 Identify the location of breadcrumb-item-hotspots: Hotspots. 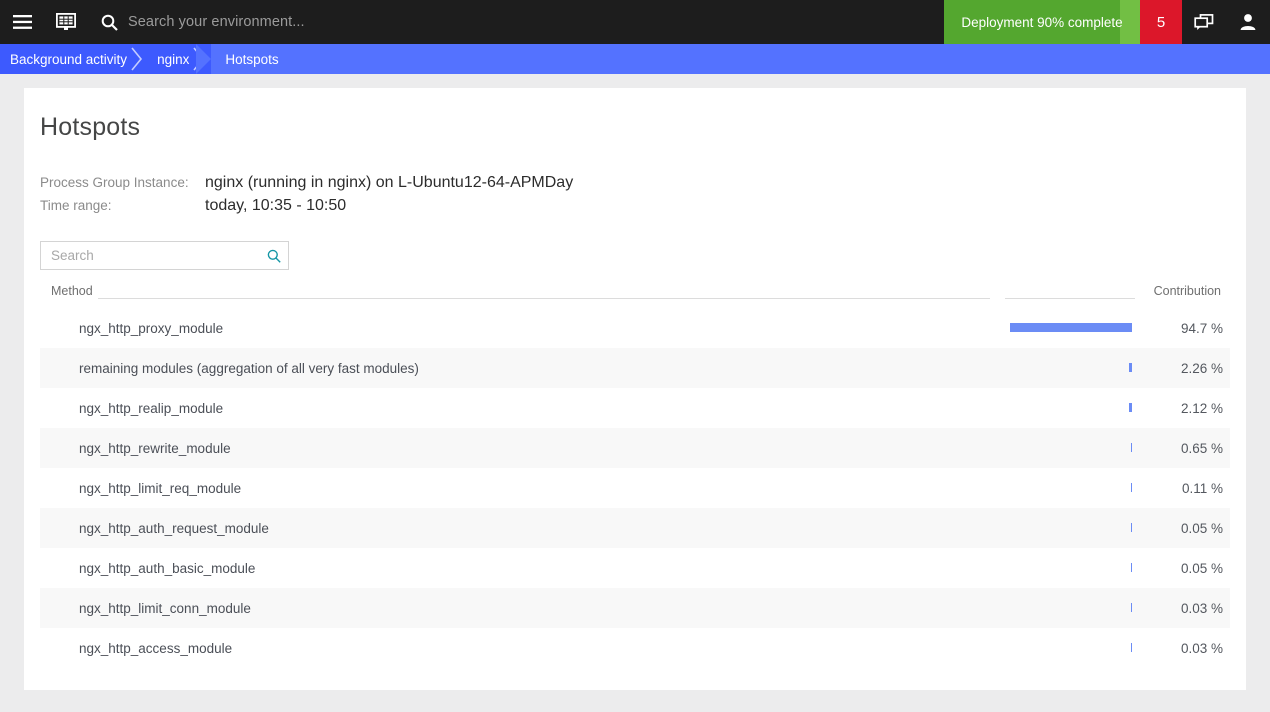
(733, 59).